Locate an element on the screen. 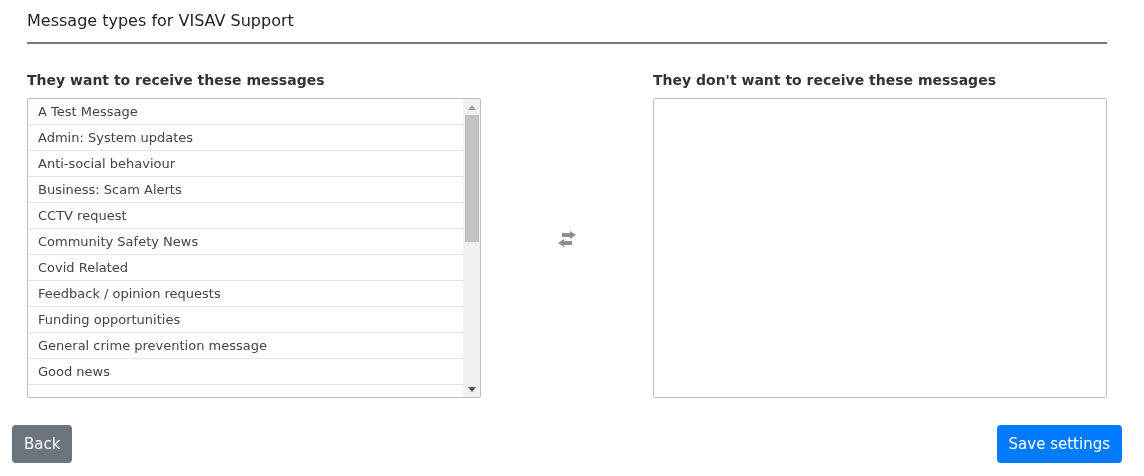 The image size is (1144, 476). list-item: A Test Message is located at coordinates (245, 112).